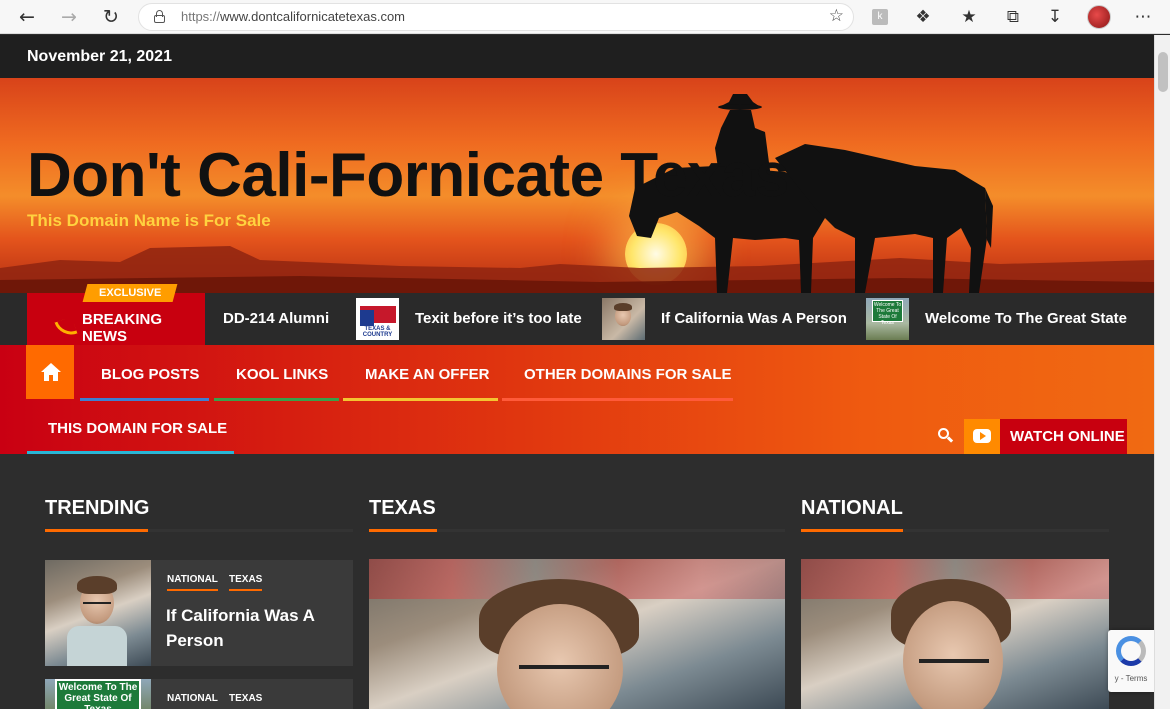 Image resolution: width=1170 pixels, height=709 pixels. What do you see at coordinates (122, 328) in the screenshot?
I see `breaking-news-label: BREAKING NEWS` at bounding box center [122, 328].